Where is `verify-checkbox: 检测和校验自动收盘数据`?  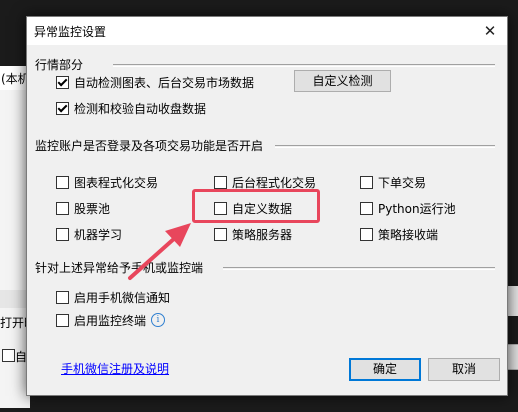
verify-checkbox: 检测和校验自动收盘数据 is located at coordinates (131, 108).